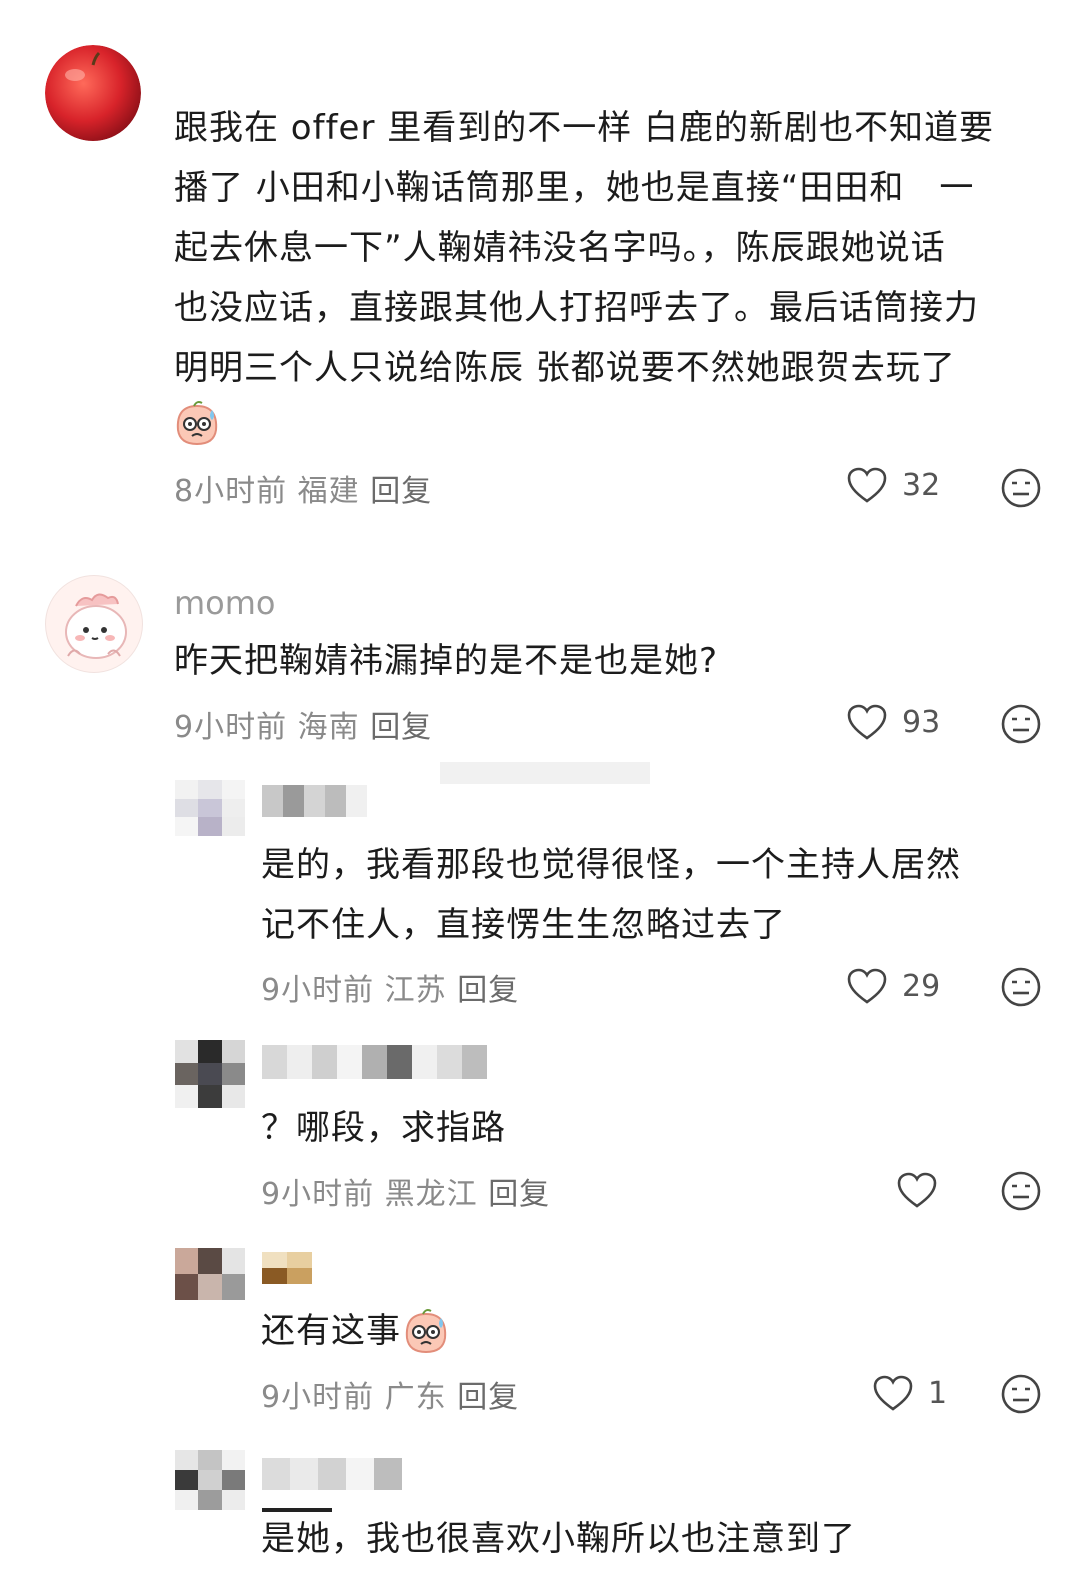 This screenshot has width=1080, height=1569. Describe the element at coordinates (545, 773) in the screenshot. I see `blurred-strip` at that location.